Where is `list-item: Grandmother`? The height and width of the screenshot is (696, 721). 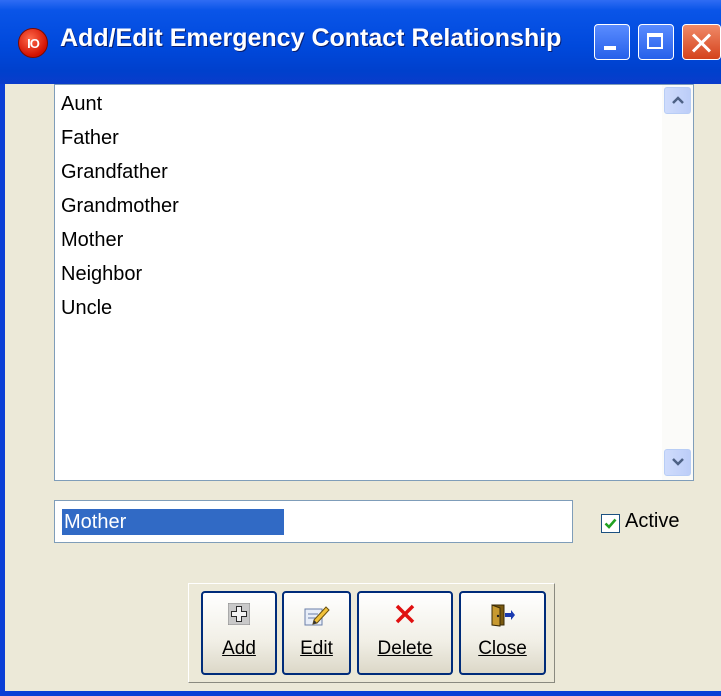 list-item: Grandmother is located at coordinates (359, 206).